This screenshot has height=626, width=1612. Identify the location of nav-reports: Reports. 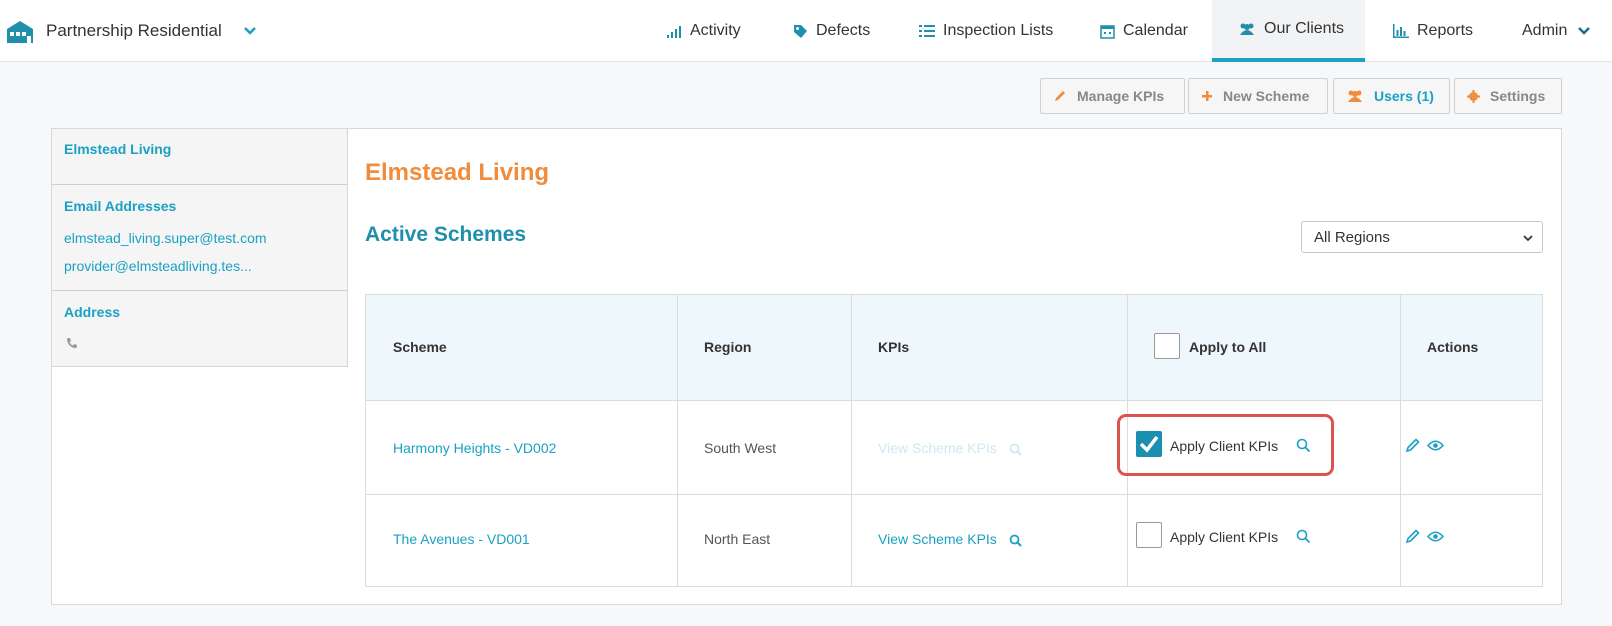
(1433, 31).